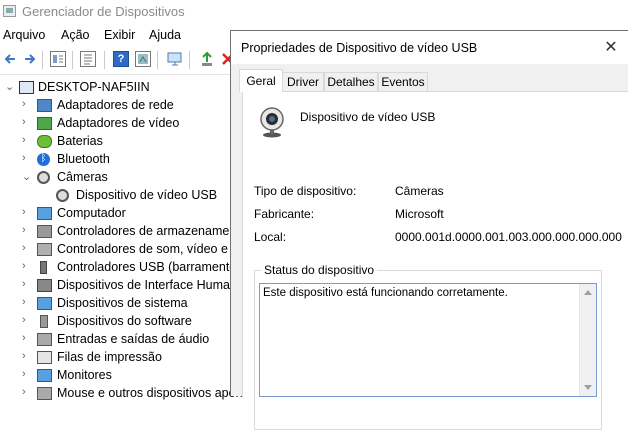 This screenshot has height=430, width=628. Describe the element at coordinates (121, 59) in the screenshot. I see `help-icon: ?` at that location.